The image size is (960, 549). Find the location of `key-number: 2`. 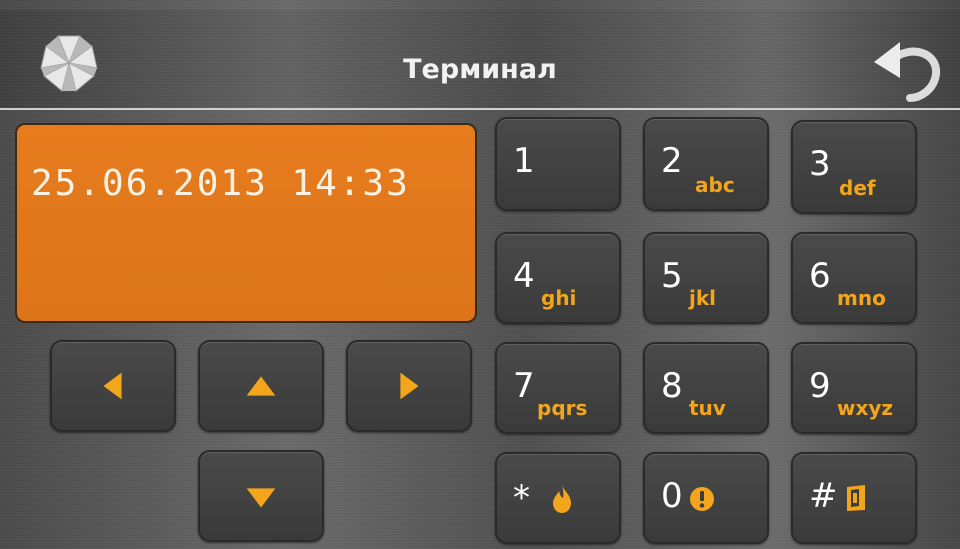

key-number: 2 is located at coordinates (672, 161).